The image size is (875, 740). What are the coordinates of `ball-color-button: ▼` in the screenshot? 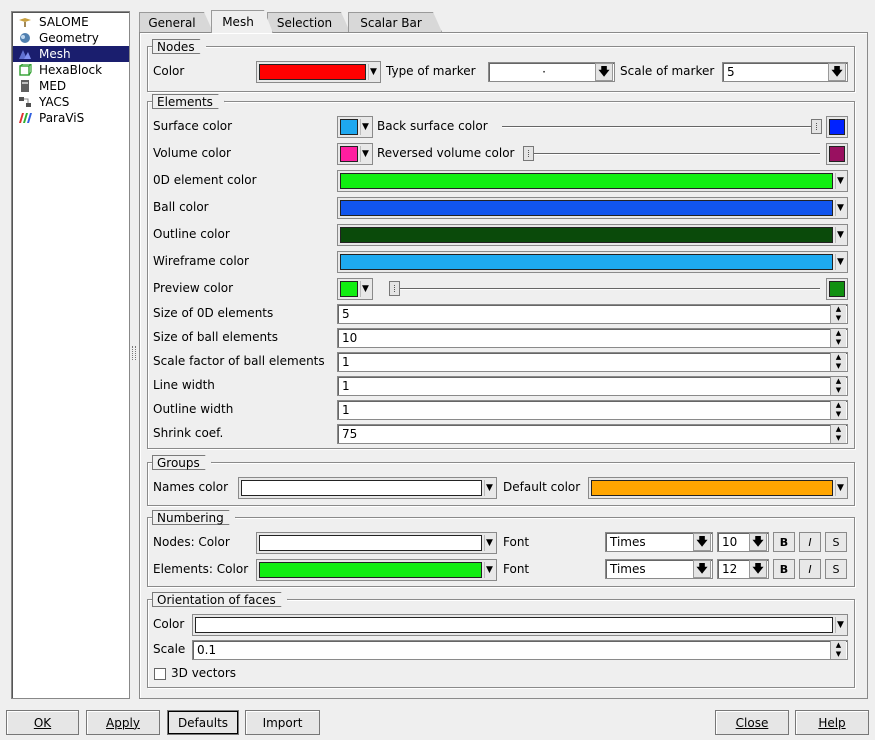 It's located at (592, 208).